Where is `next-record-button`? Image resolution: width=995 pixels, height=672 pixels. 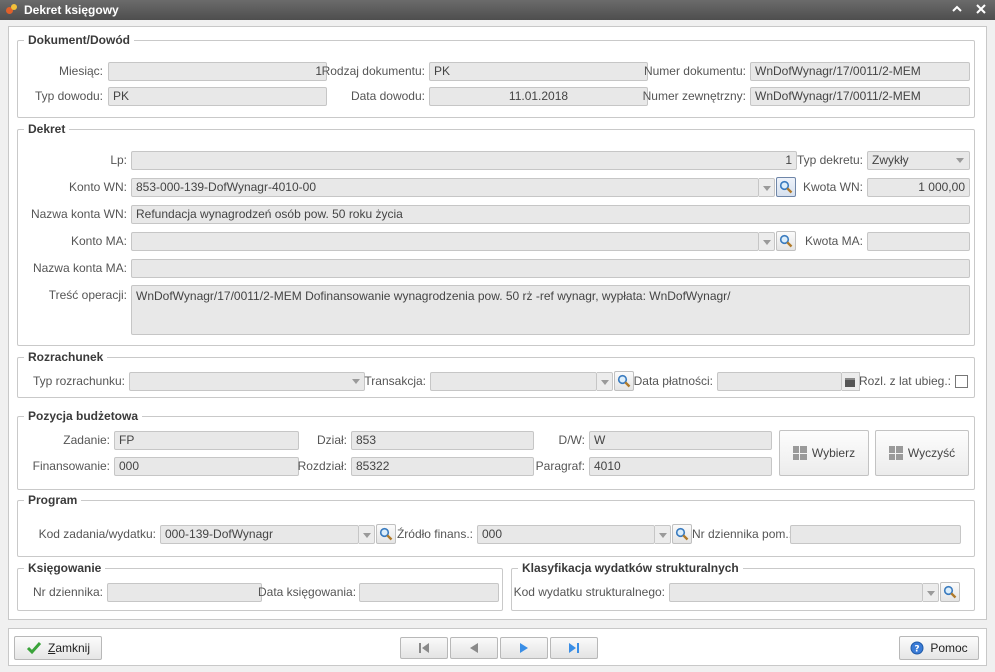
next-record-button is located at coordinates (524, 648).